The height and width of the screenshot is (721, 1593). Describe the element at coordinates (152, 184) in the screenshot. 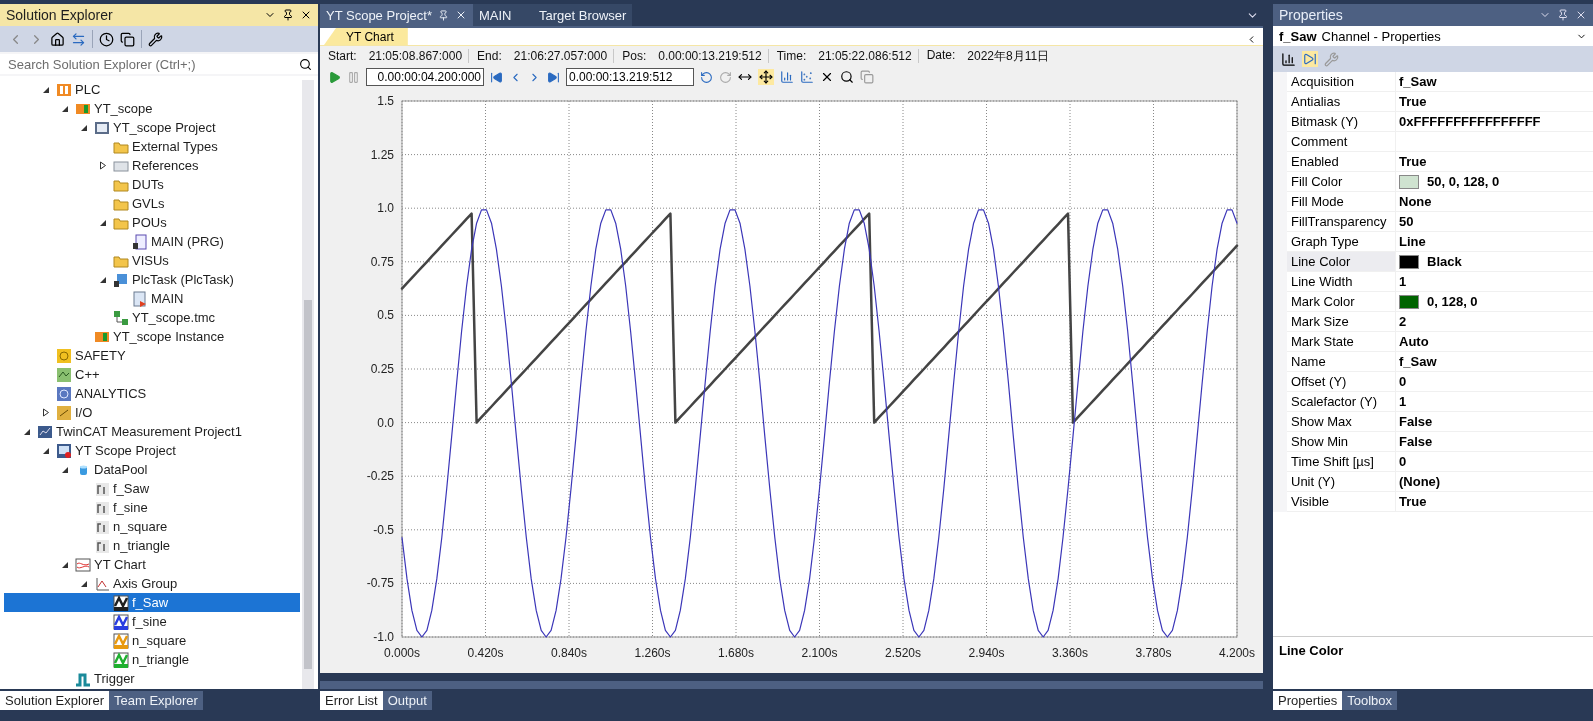

I see `tree-item: DUTs` at that location.